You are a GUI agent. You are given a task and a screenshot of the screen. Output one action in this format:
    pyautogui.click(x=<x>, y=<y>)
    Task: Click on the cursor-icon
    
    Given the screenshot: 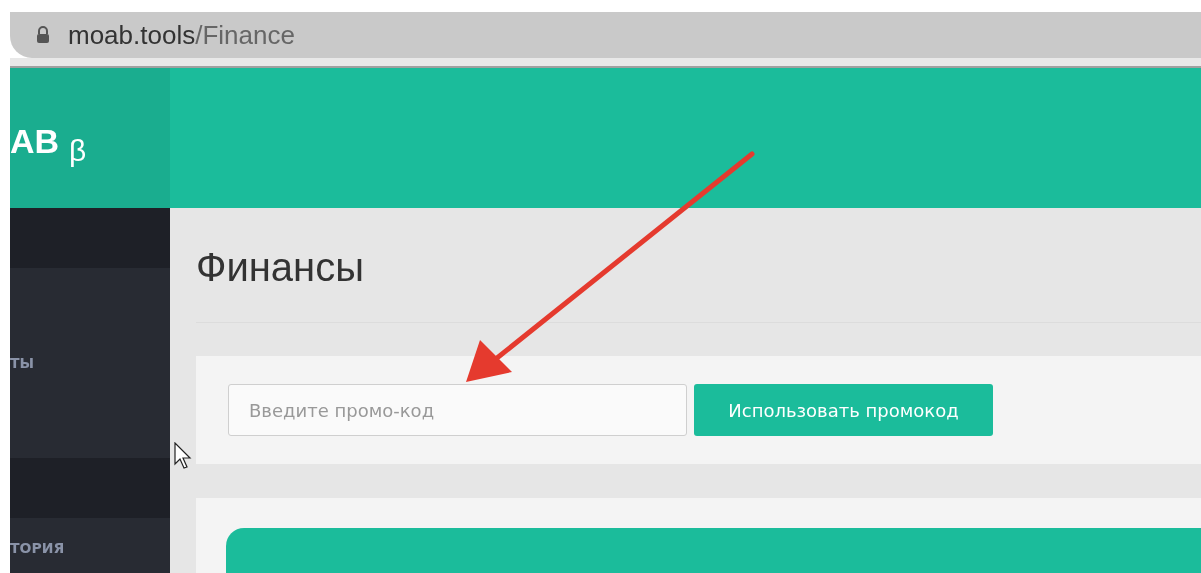 What is the action you would take?
    pyautogui.click(x=183, y=456)
    